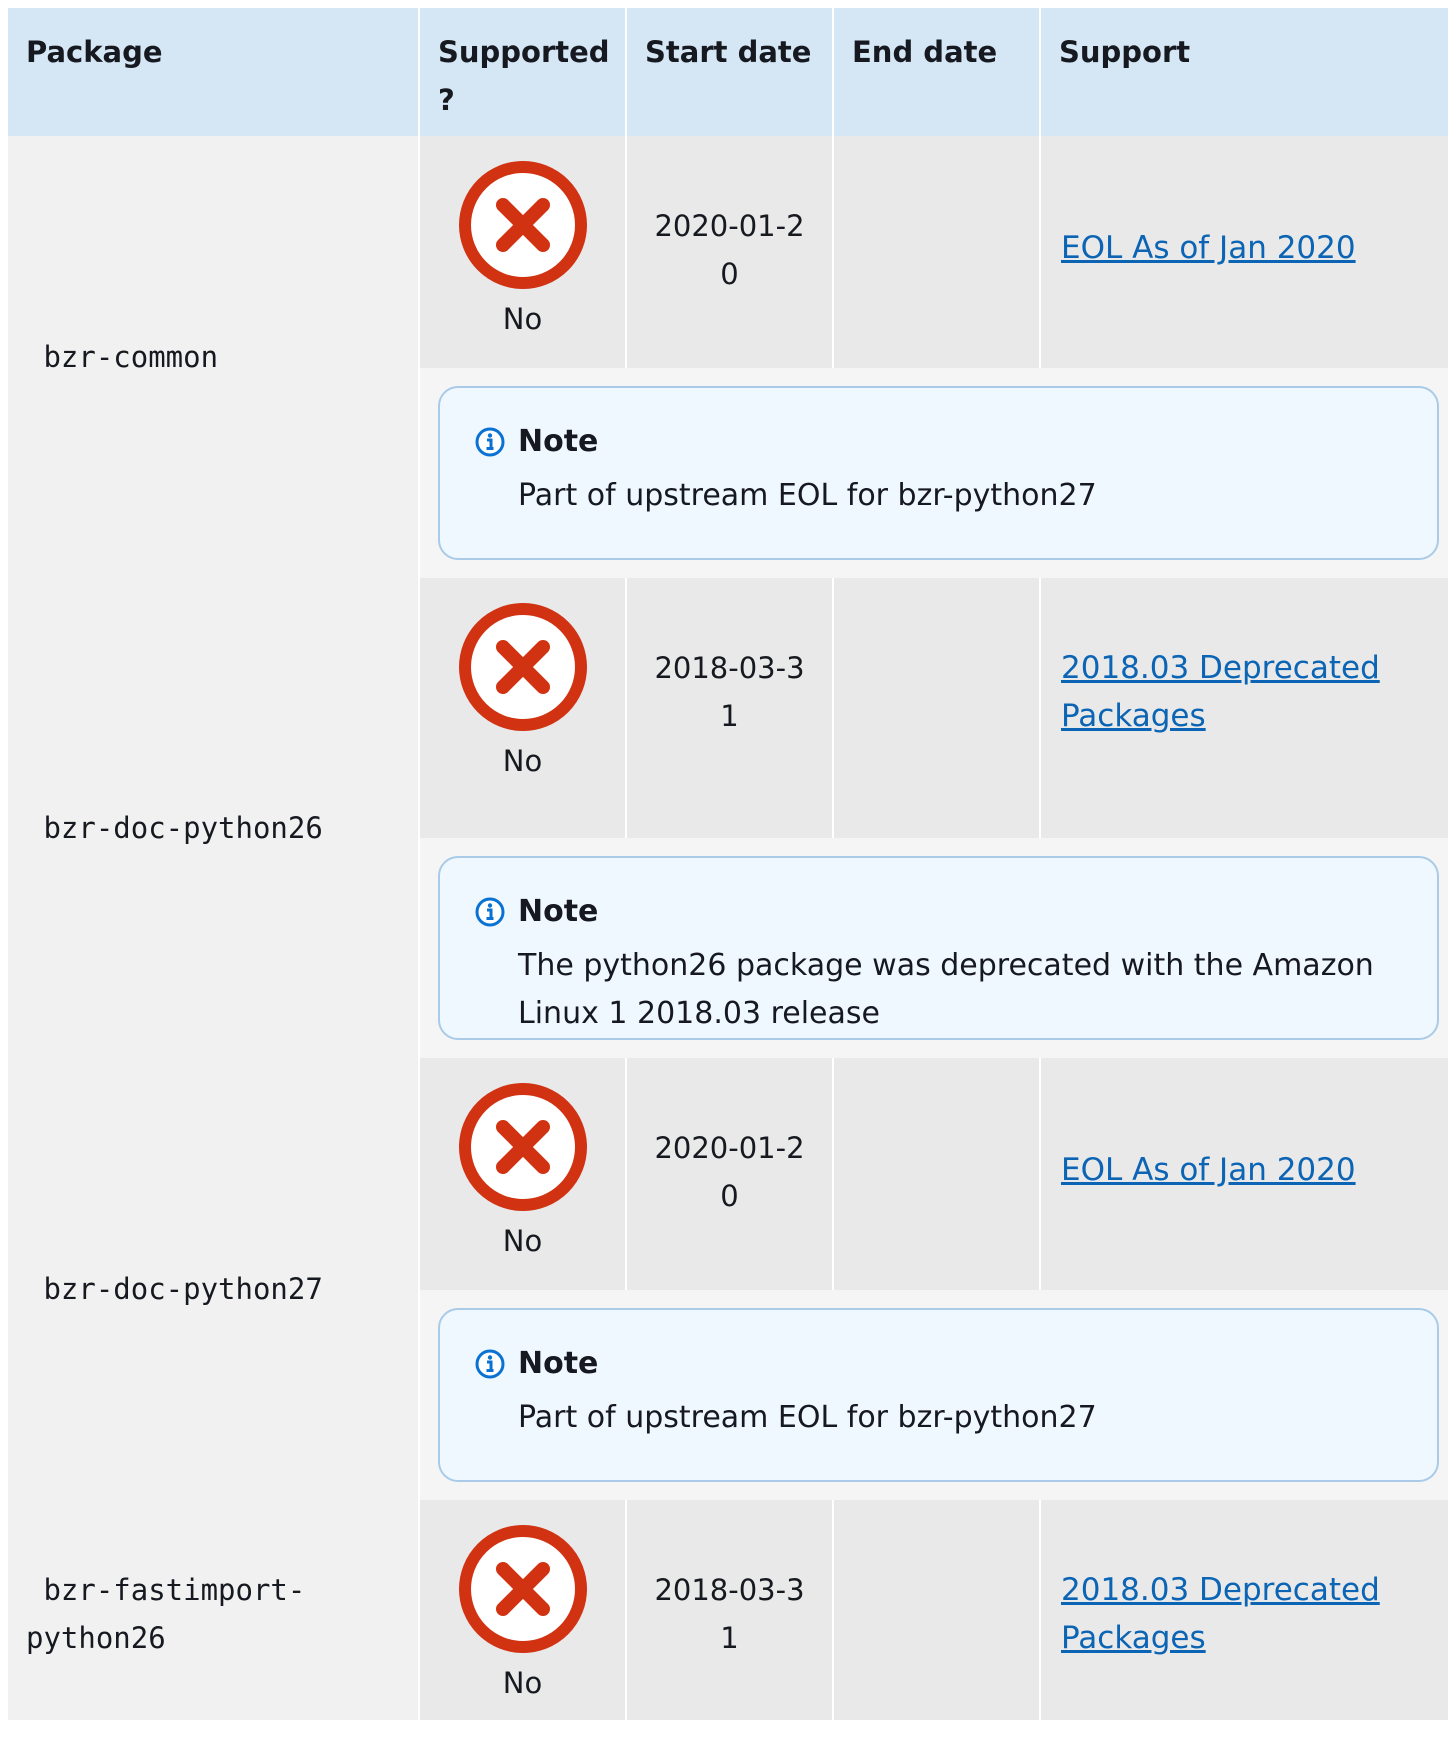 Image resolution: width=1448 pixels, height=1742 pixels. What do you see at coordinates (213, 357) in the screenshot?
I see `package-name: bzr-common` at bounding box center [213, 357].